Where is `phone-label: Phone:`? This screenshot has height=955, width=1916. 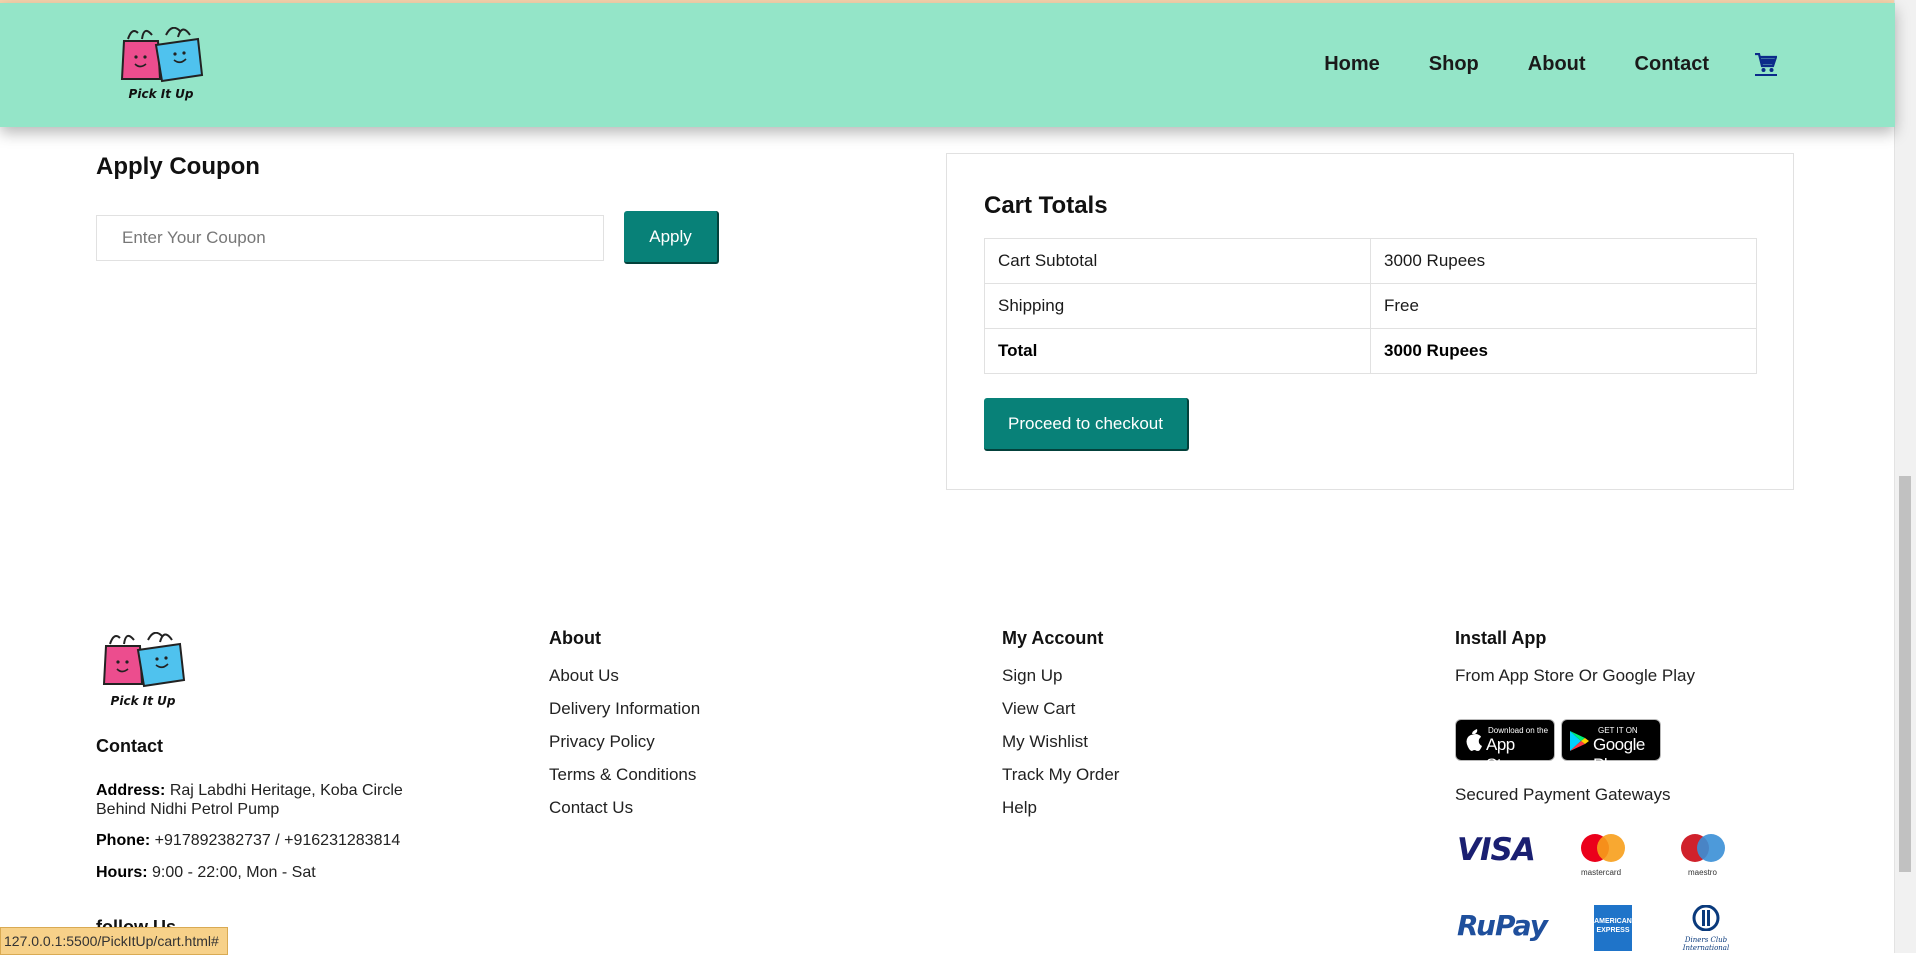
phone-label: Phone: is located at coordinates (123, 840).